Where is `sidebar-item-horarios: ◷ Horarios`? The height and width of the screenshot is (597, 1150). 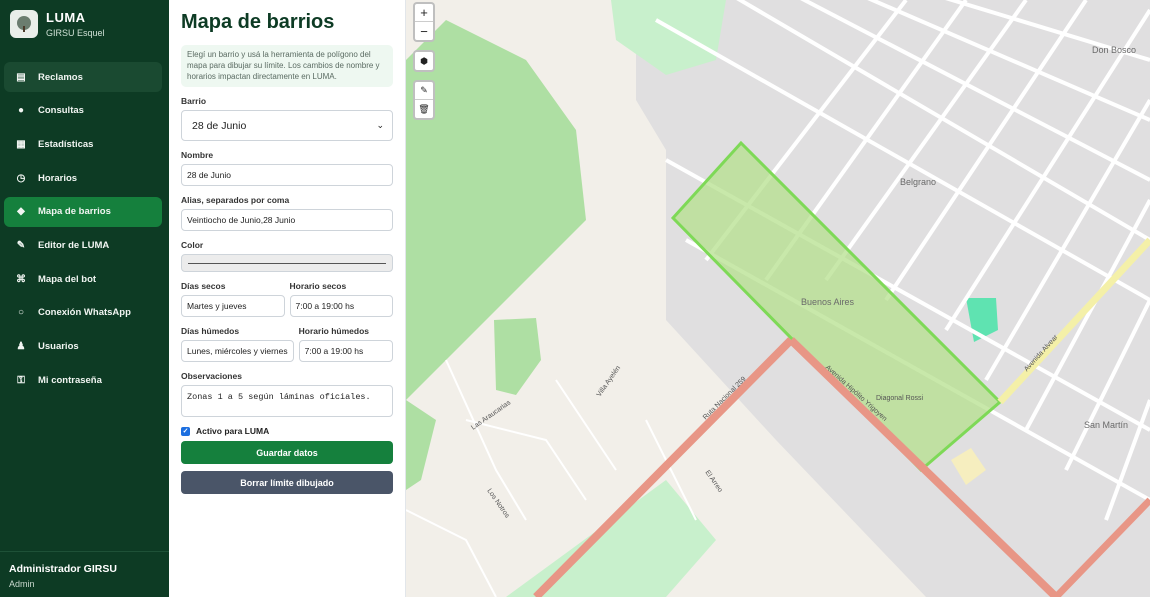 sidebar-item-horarios: ◷ Horarios is located at coordinates (83, 178).